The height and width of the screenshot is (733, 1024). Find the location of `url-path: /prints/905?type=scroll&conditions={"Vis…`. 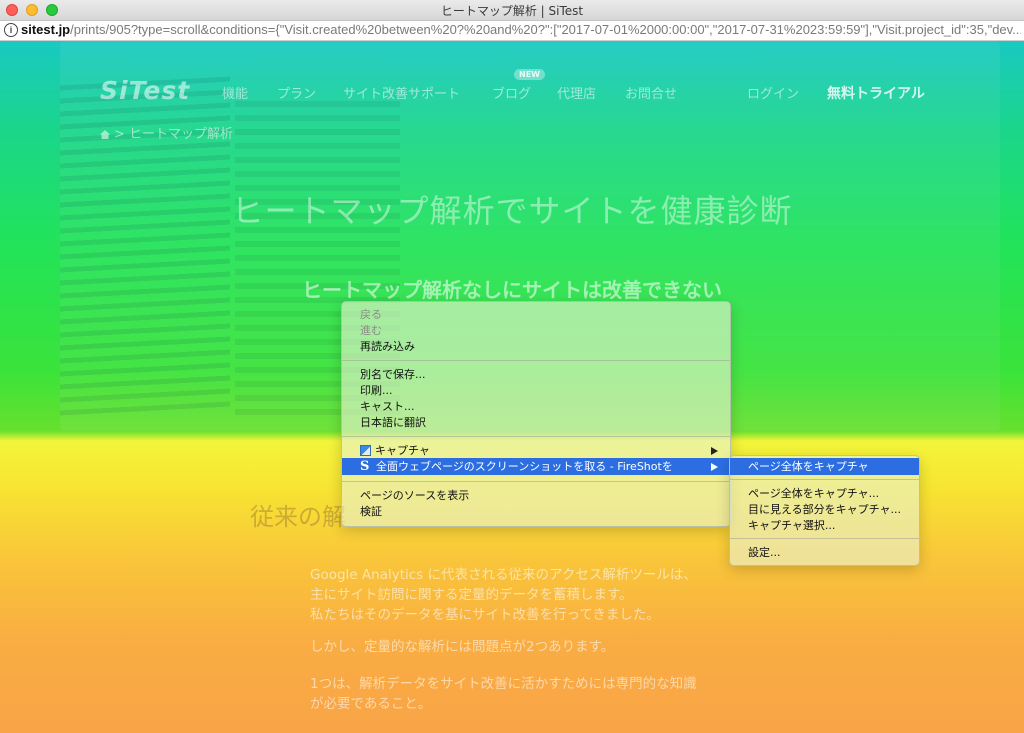

url-path: /prints/905?type=scroll&conditions={"Vis… is located at coordinates (545, 29).